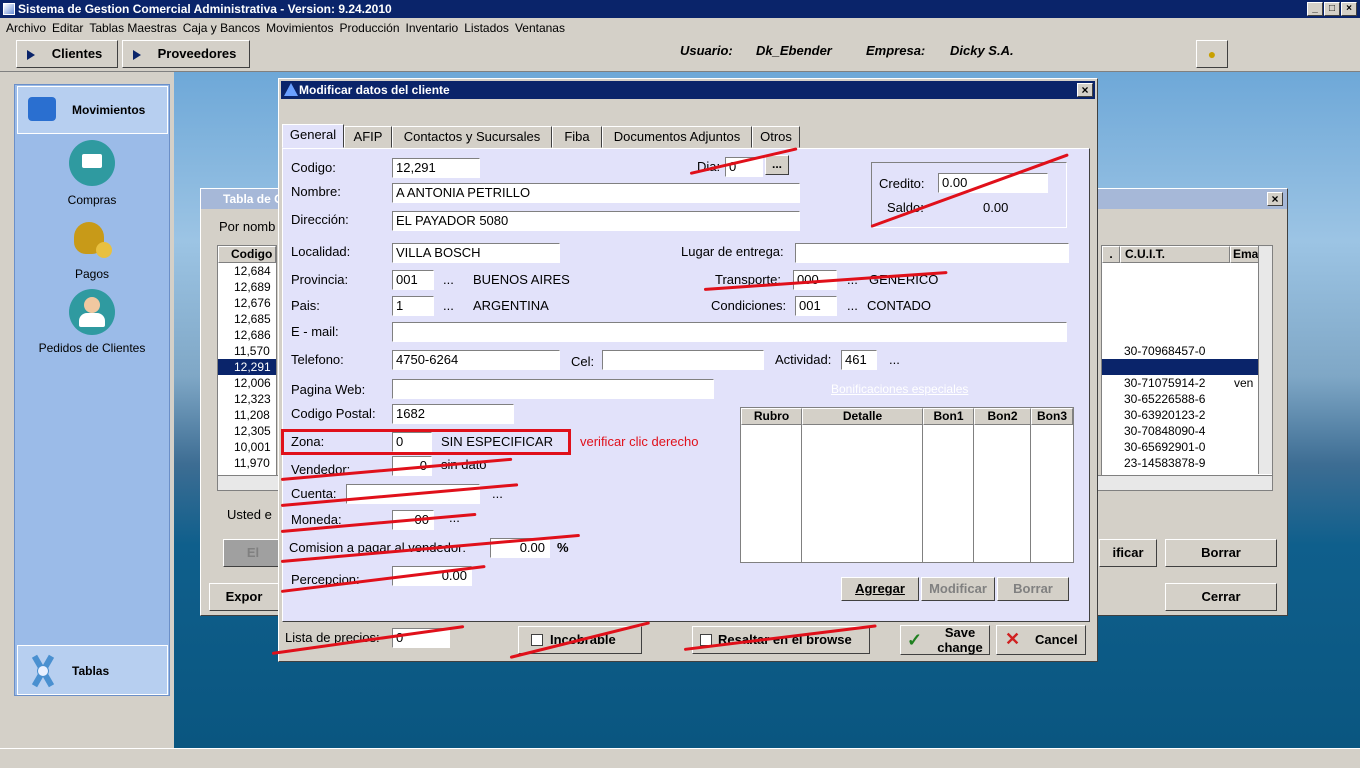 This screenshot has width=1360, height=768. I want to click on table-row: 30-71075914-2 ven, so click(1180, 383).